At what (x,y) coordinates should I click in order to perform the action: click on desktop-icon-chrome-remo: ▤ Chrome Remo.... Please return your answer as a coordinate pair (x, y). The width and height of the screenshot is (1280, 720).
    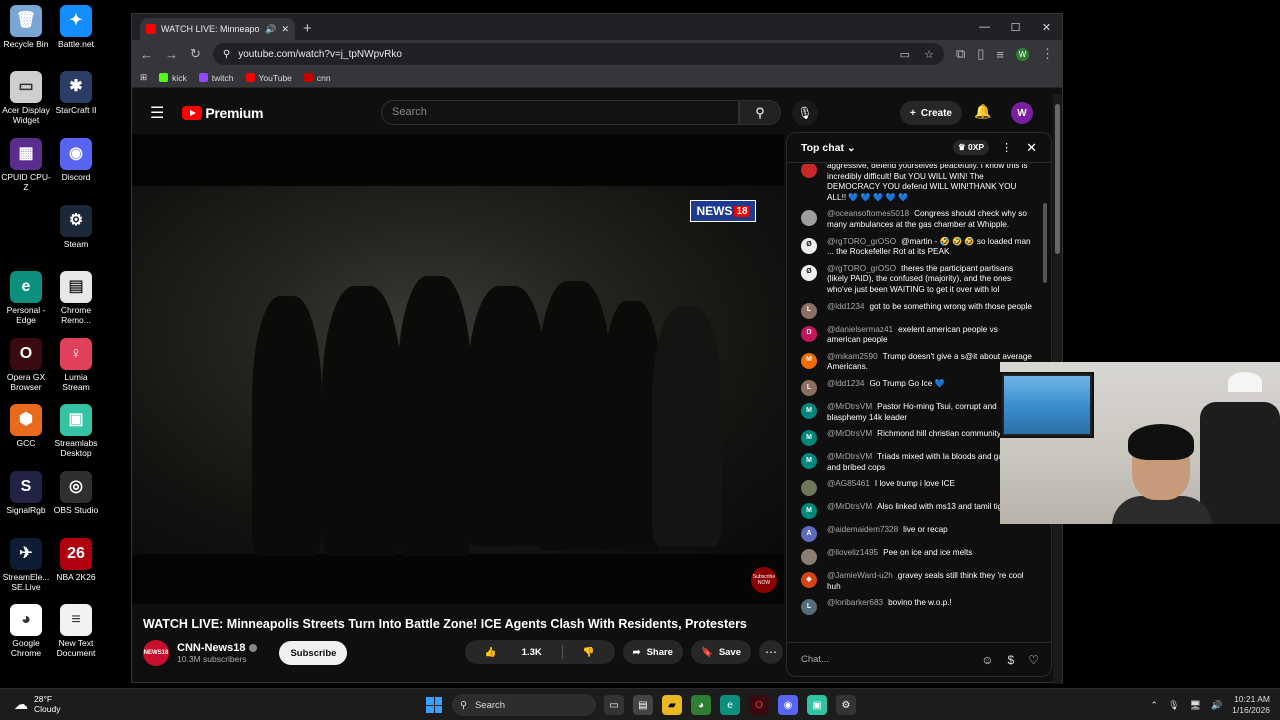
    Looking at the image, I should click on (76, 298).